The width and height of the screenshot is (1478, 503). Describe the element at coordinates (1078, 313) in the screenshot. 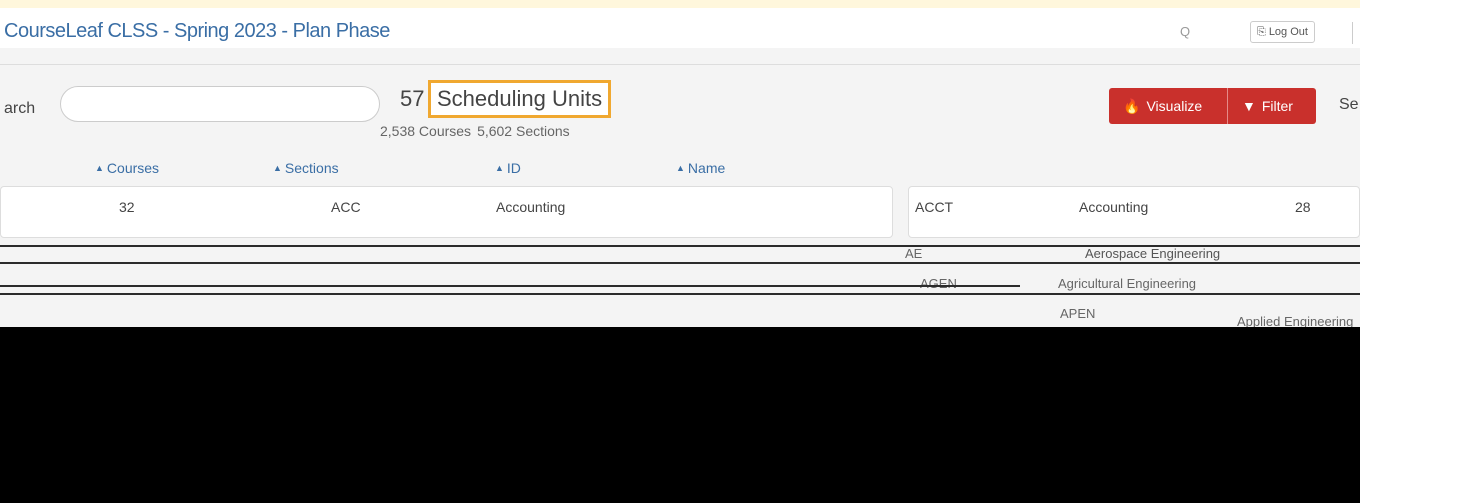

I see `unit-code: APEN` at that location.